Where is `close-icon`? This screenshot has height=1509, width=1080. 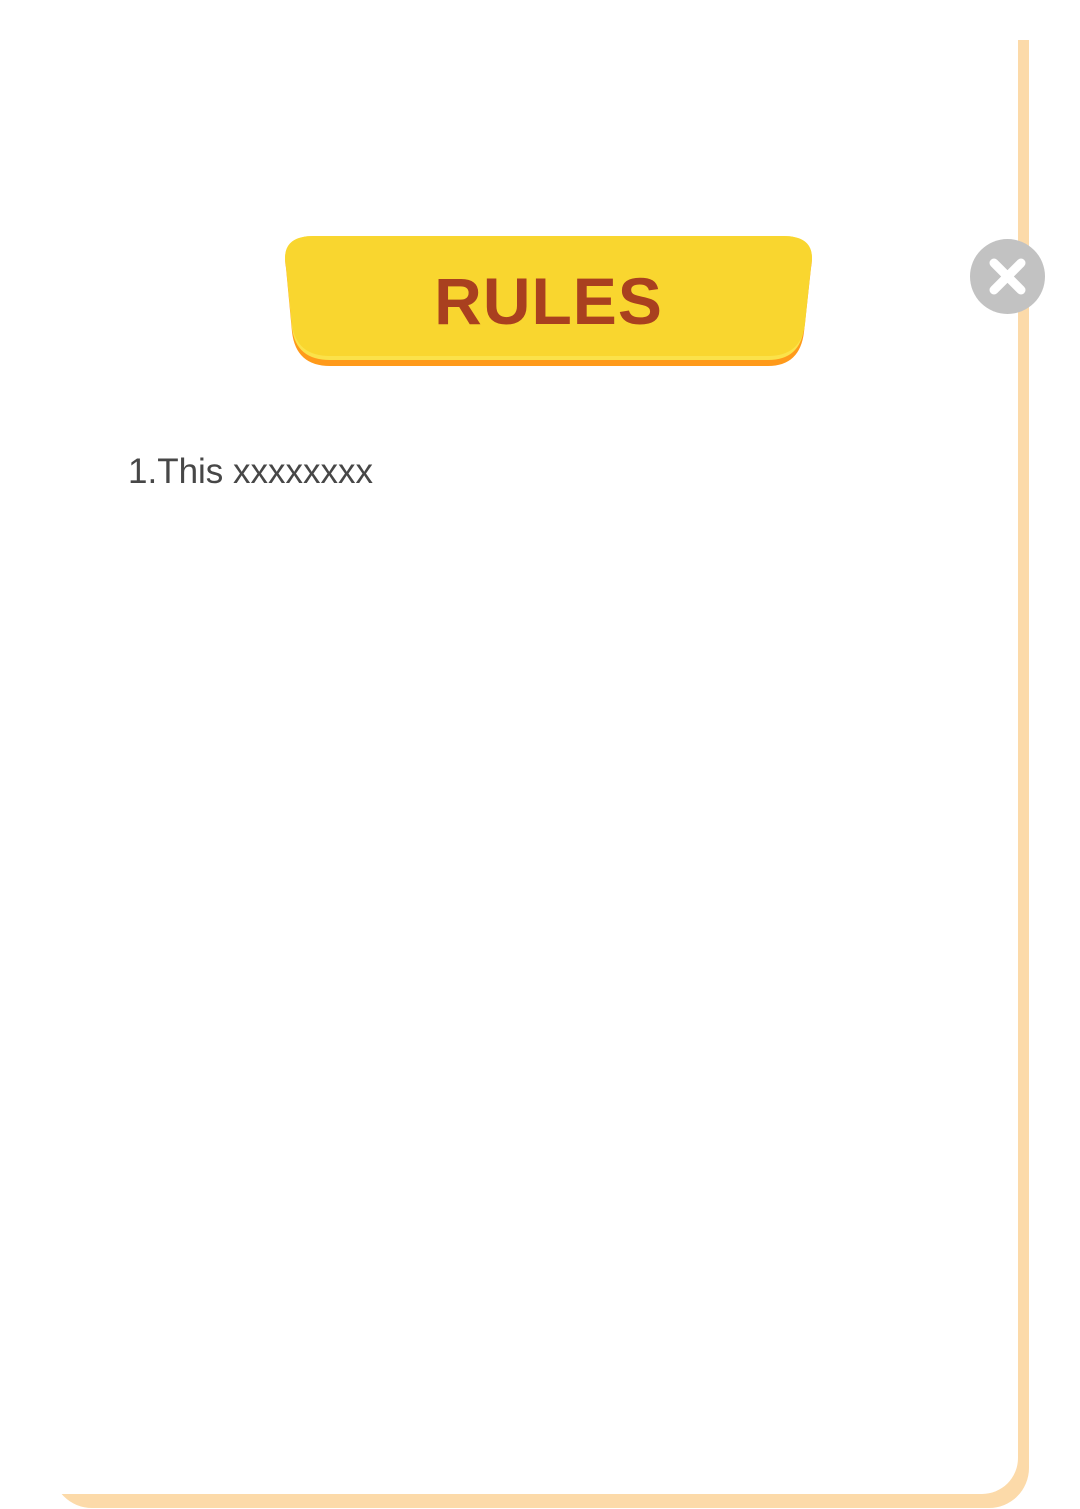
close-icon is located at coordinates (1007, 276).